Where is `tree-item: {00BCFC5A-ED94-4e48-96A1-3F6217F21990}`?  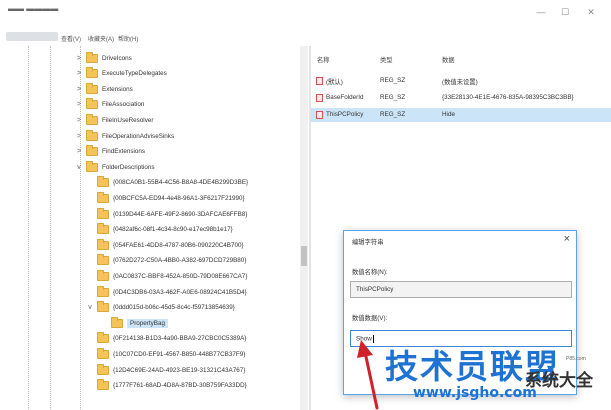 tree-item: {00BCFC5A-ED94-4e48-96A1-3F6217F21990} is located at coordinates (165, 198).